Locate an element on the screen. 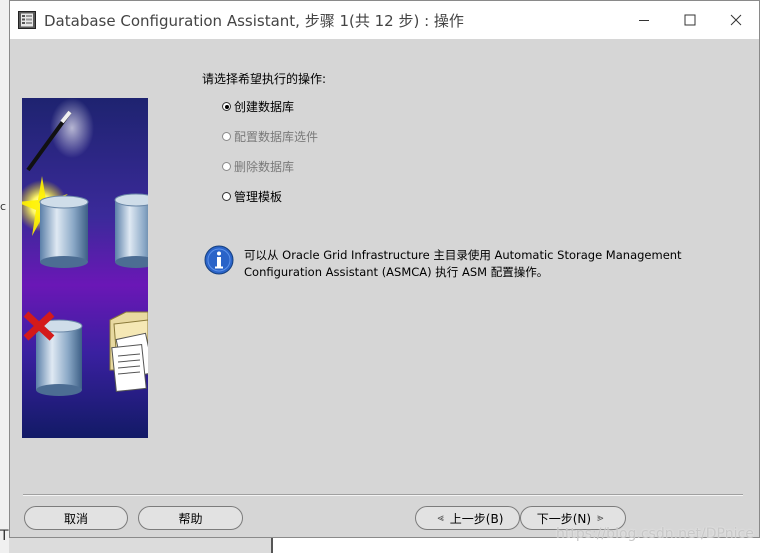  wizard-illustration is located at coordinates (85, 268).